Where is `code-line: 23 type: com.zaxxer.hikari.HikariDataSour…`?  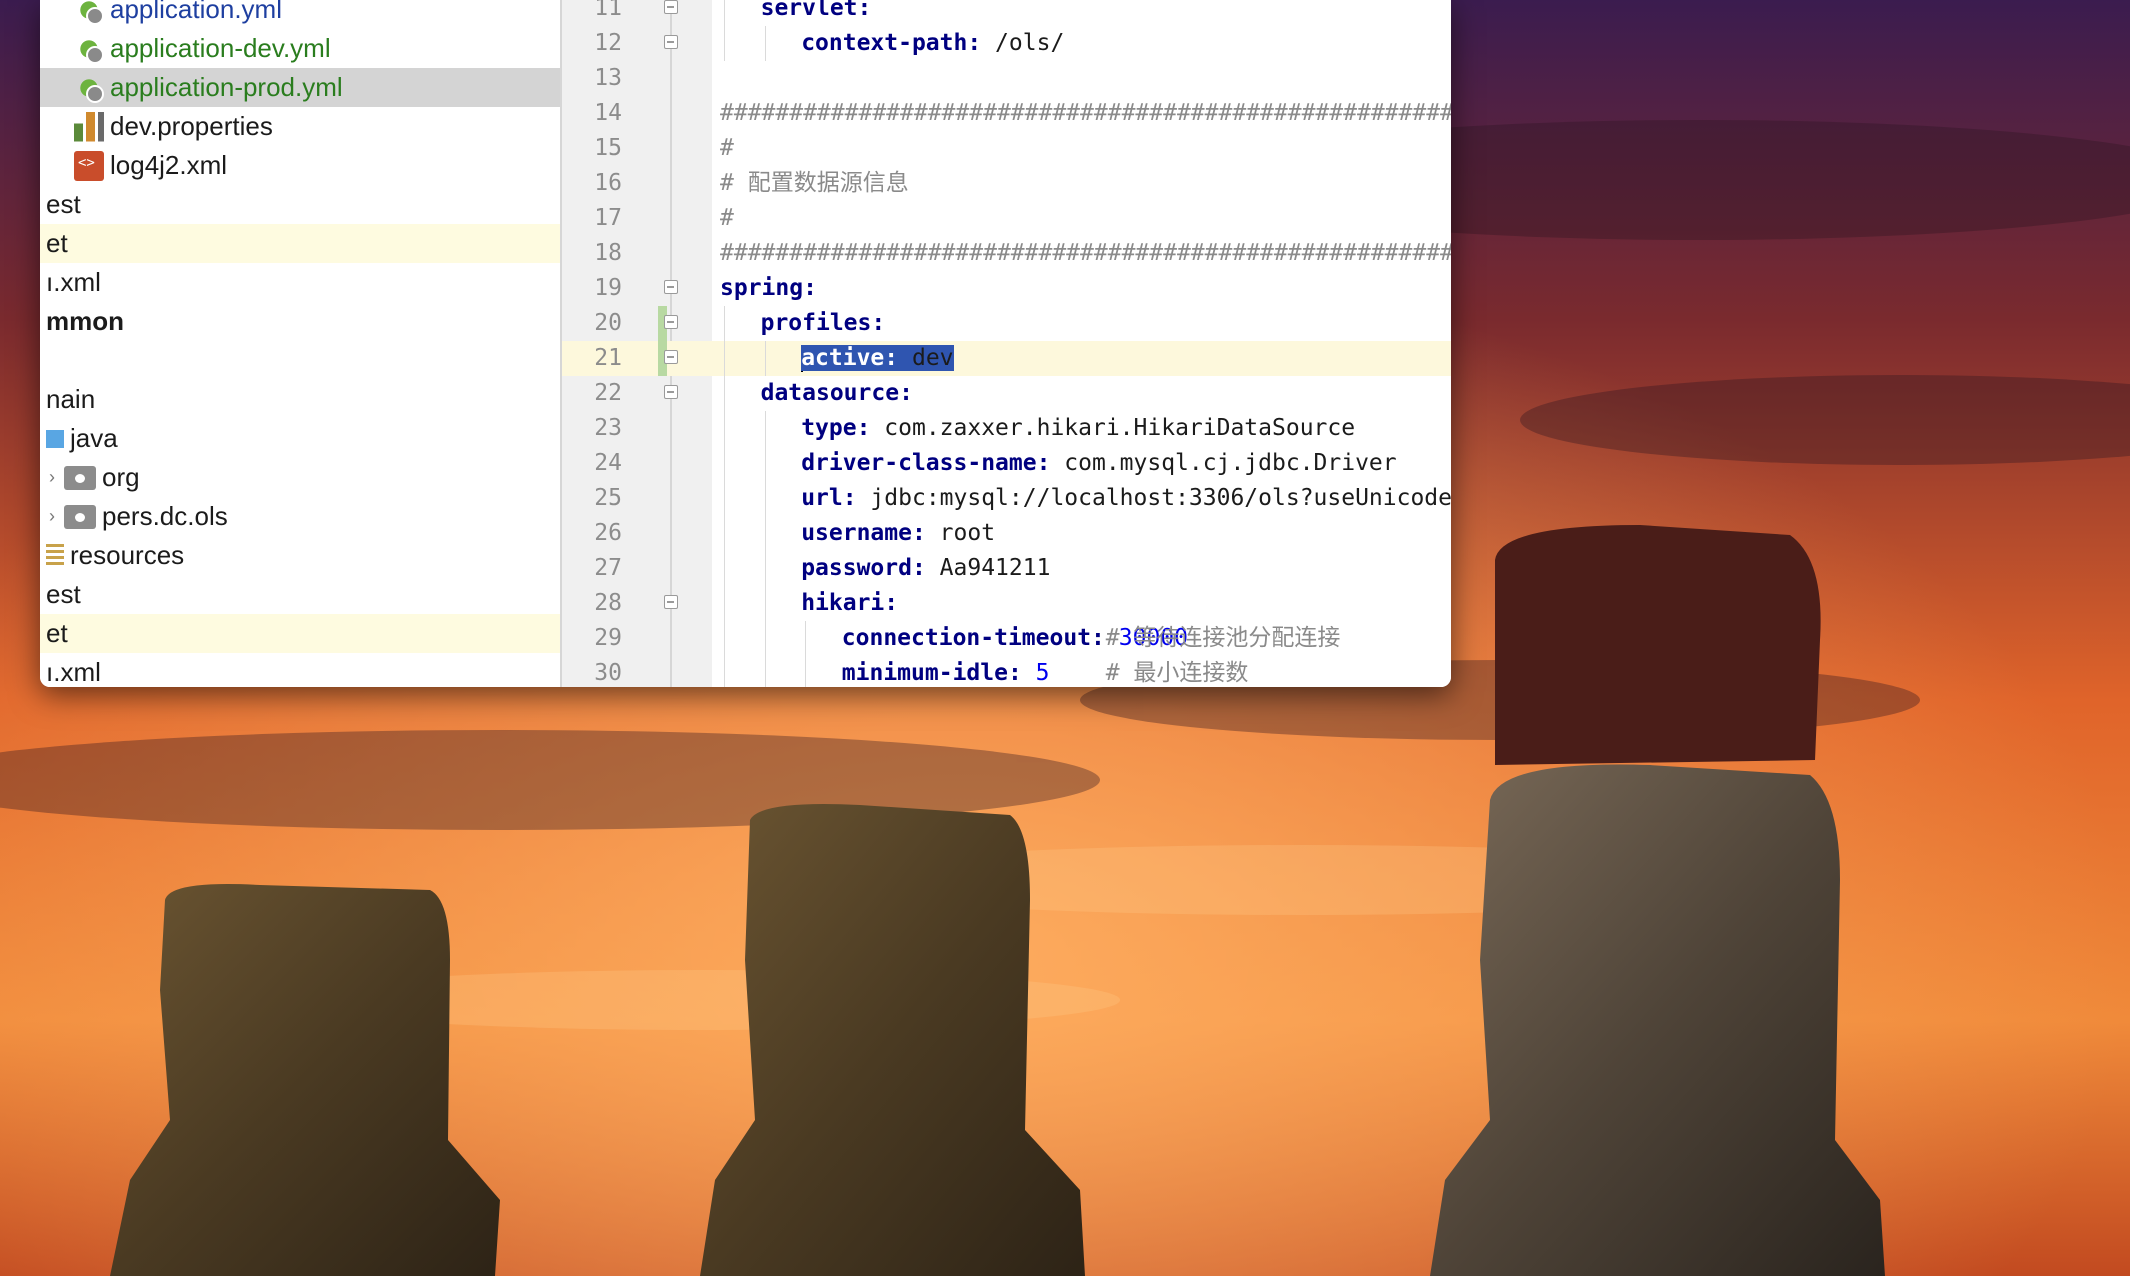
code-line: 23 type: com.zaxxer.hikari.HikariDataSour… is located at coordinates (1006, 428).